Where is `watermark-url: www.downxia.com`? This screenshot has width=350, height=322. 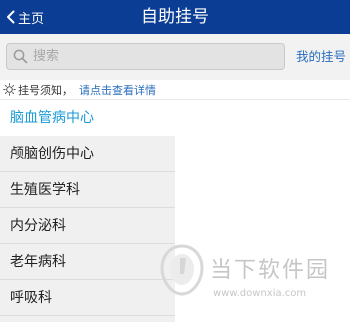 watermark-url: www.downxia.com is located at coordinates (260, 293).